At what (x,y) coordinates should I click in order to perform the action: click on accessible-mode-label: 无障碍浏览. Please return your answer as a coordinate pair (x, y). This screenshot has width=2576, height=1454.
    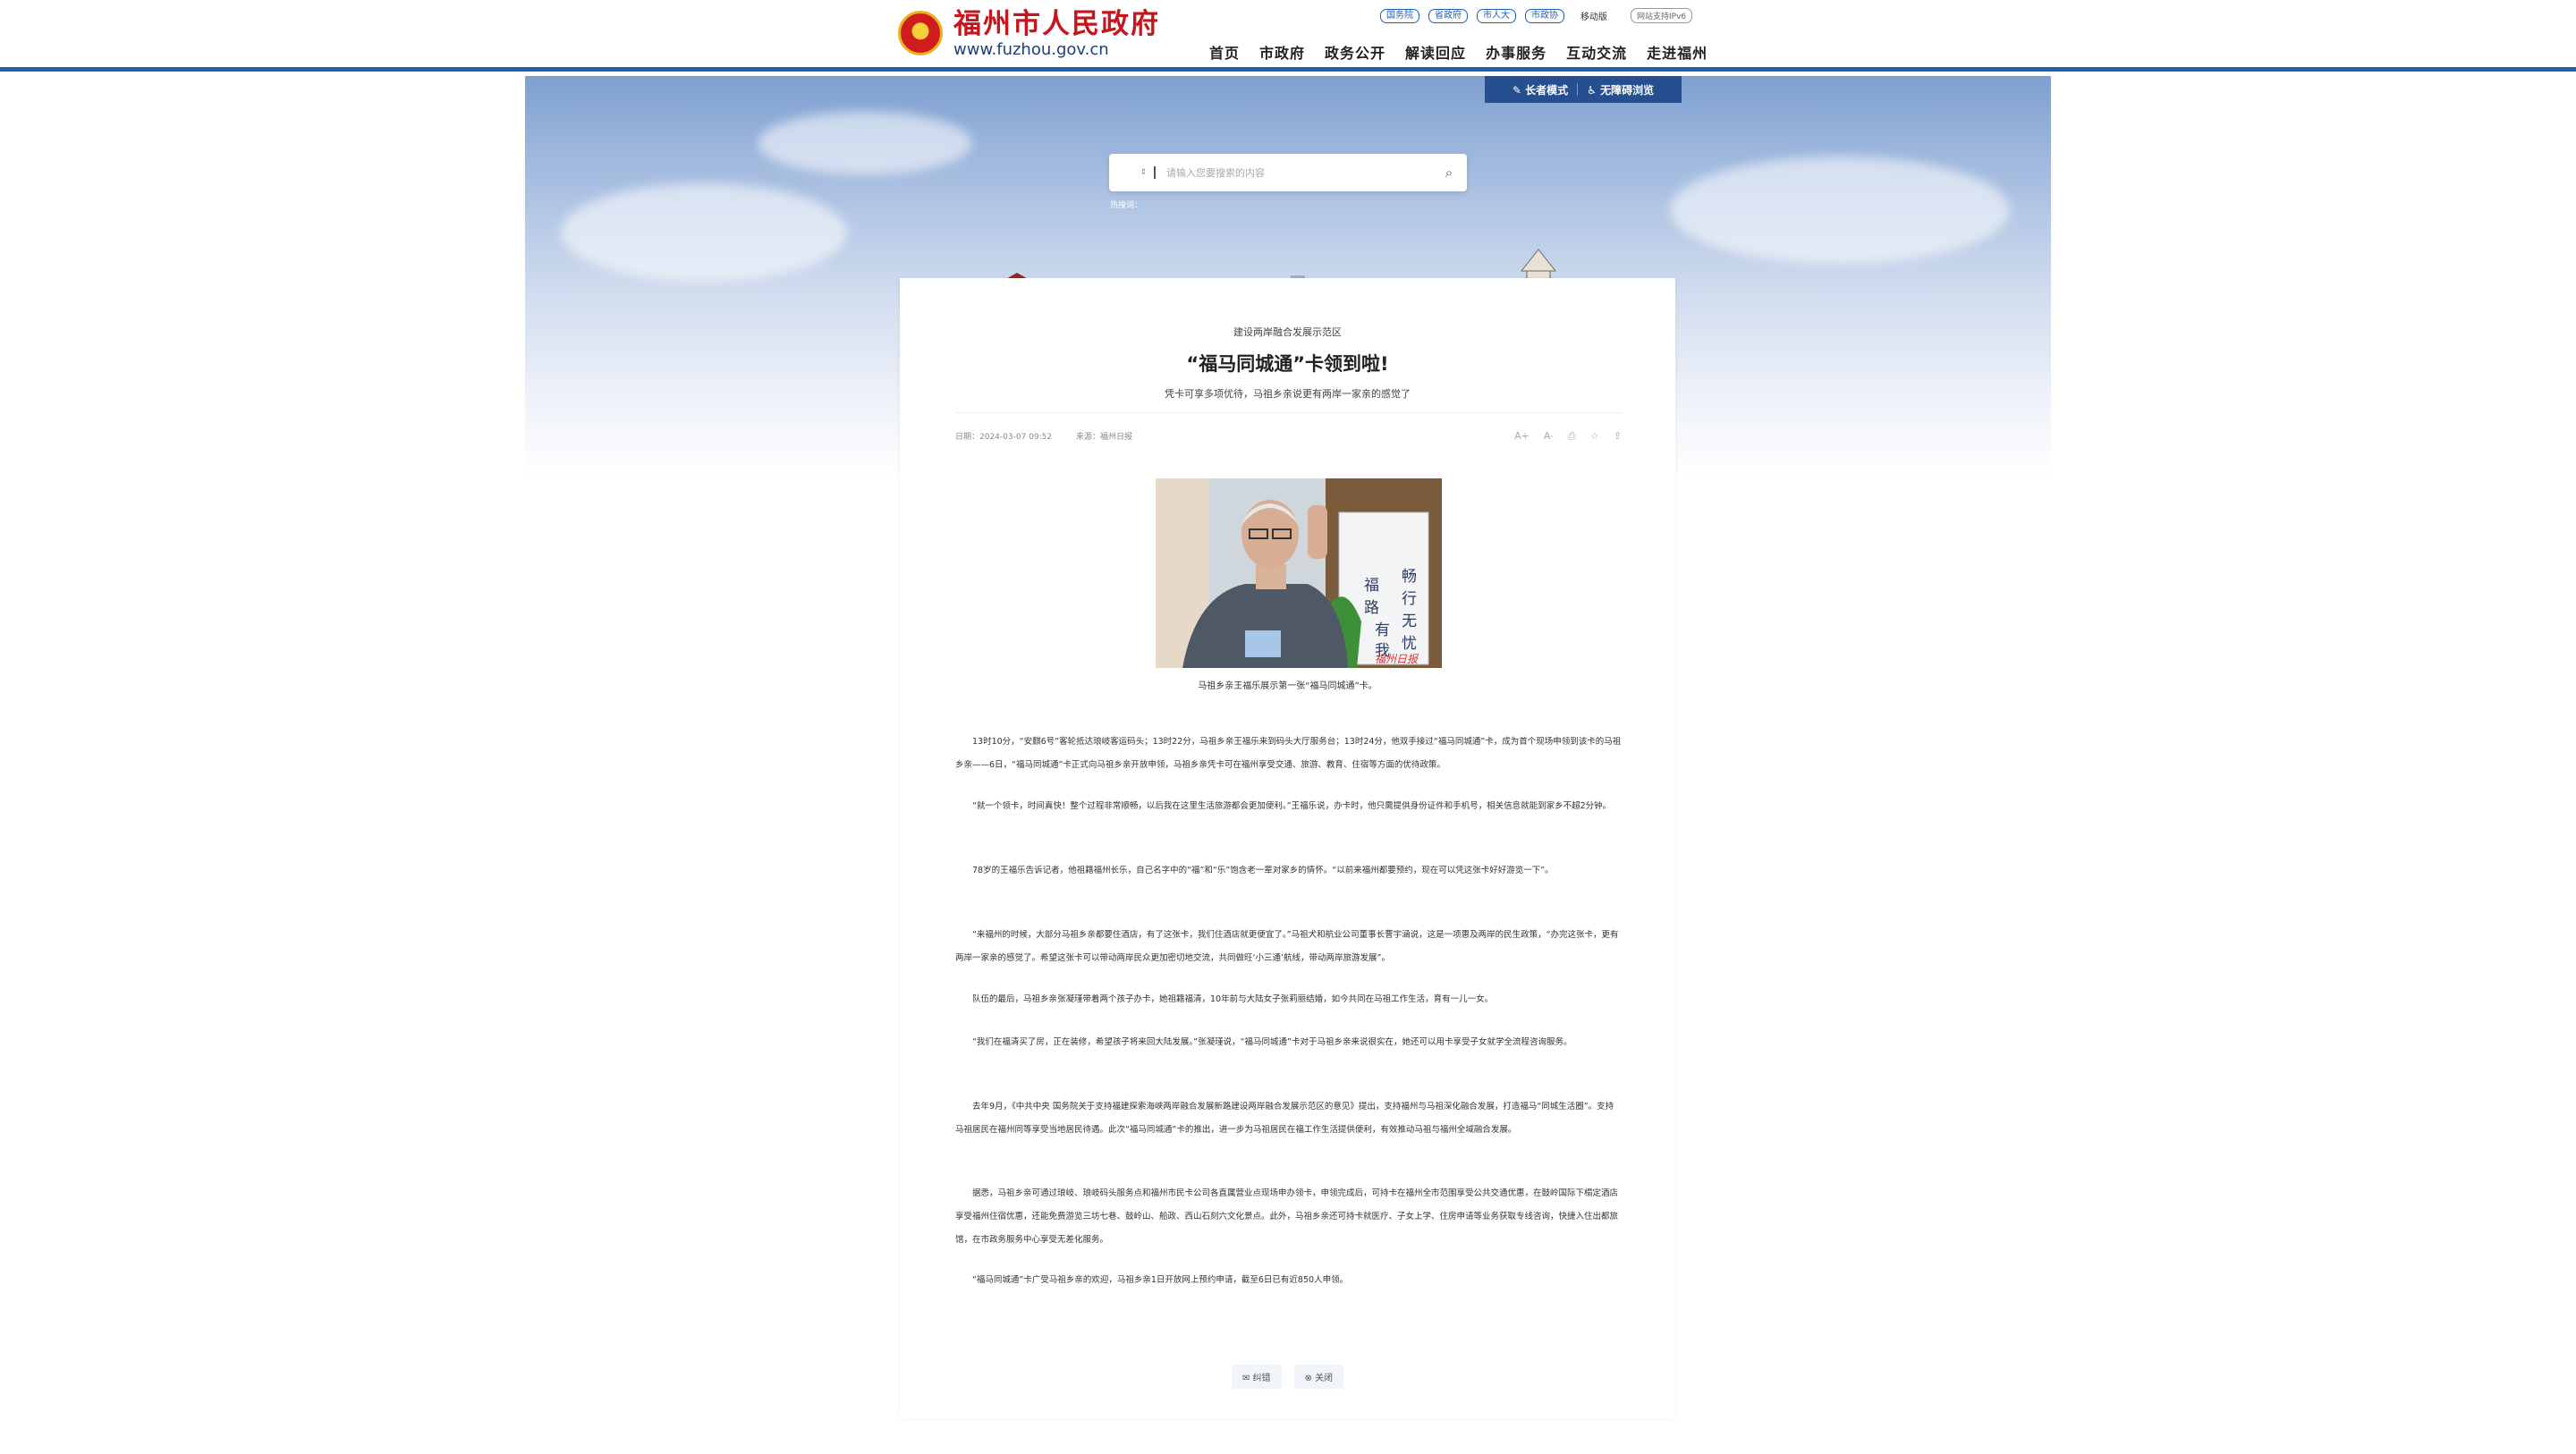
    Looking at the image, I should click on (1627, 90).